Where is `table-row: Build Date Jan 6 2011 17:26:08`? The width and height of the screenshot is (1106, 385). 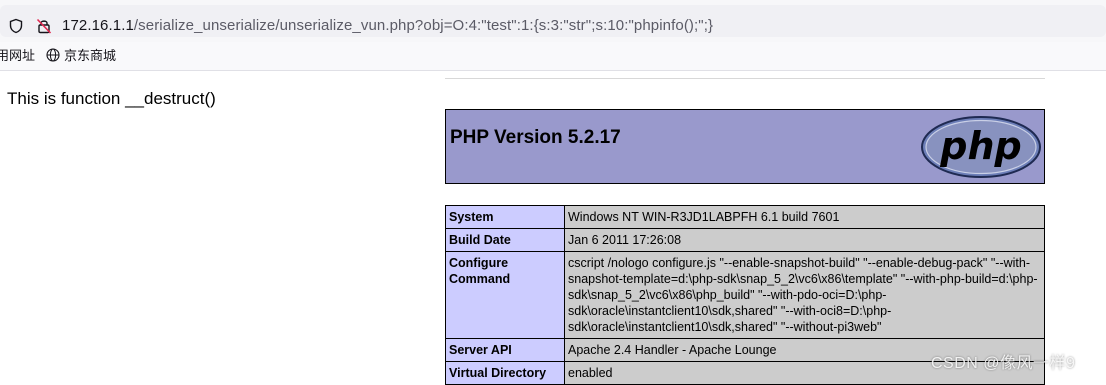 table-row: Build Date Jan 6 2011 17:26:08 is located at coordinates (745, 240).